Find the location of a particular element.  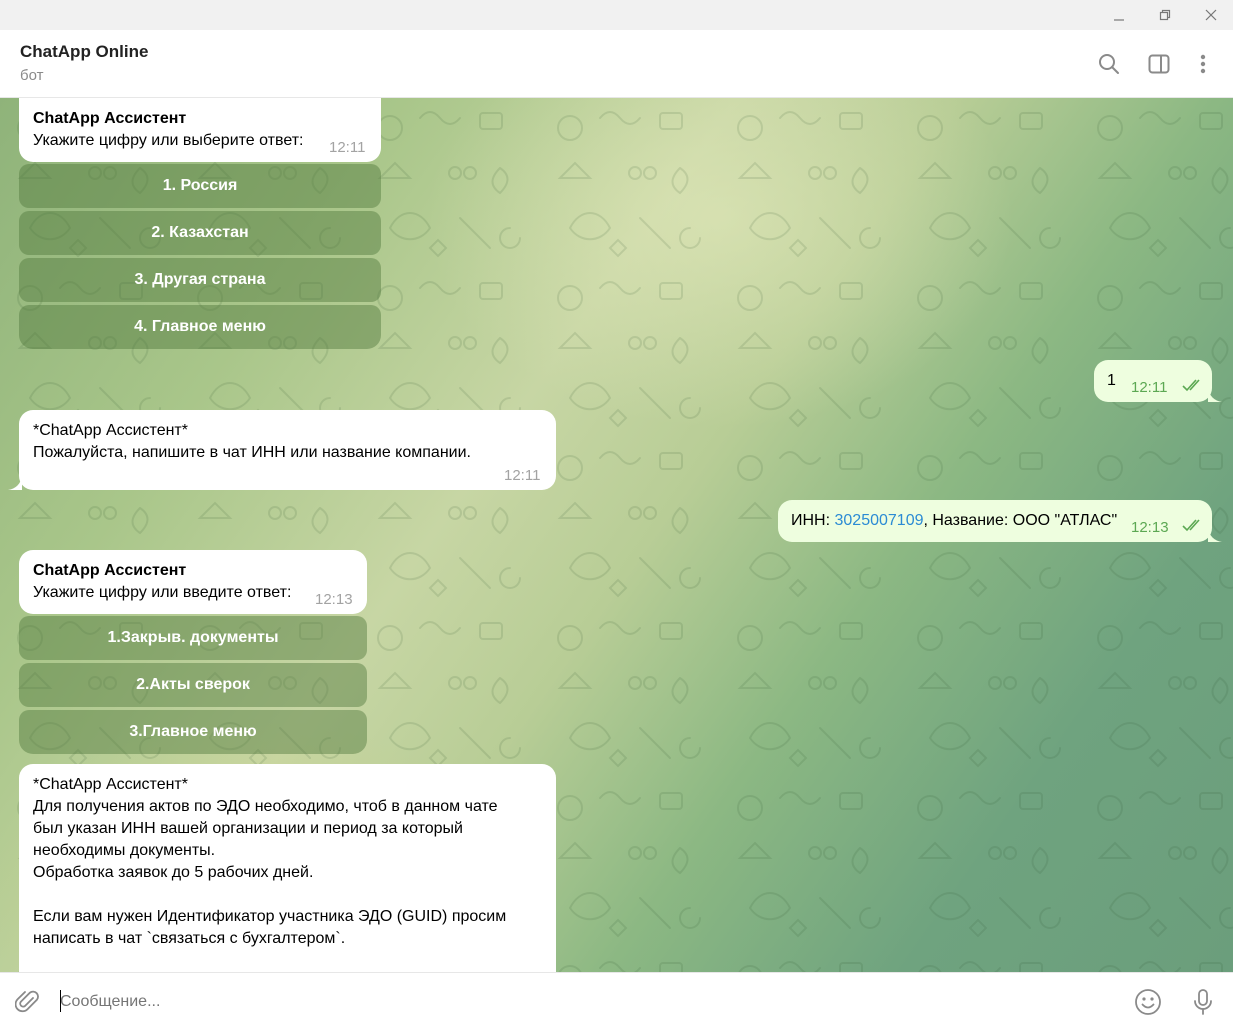

message-text-line: Обработка заявок до 5 рабочих дней. is located at coordinates (173, 872).